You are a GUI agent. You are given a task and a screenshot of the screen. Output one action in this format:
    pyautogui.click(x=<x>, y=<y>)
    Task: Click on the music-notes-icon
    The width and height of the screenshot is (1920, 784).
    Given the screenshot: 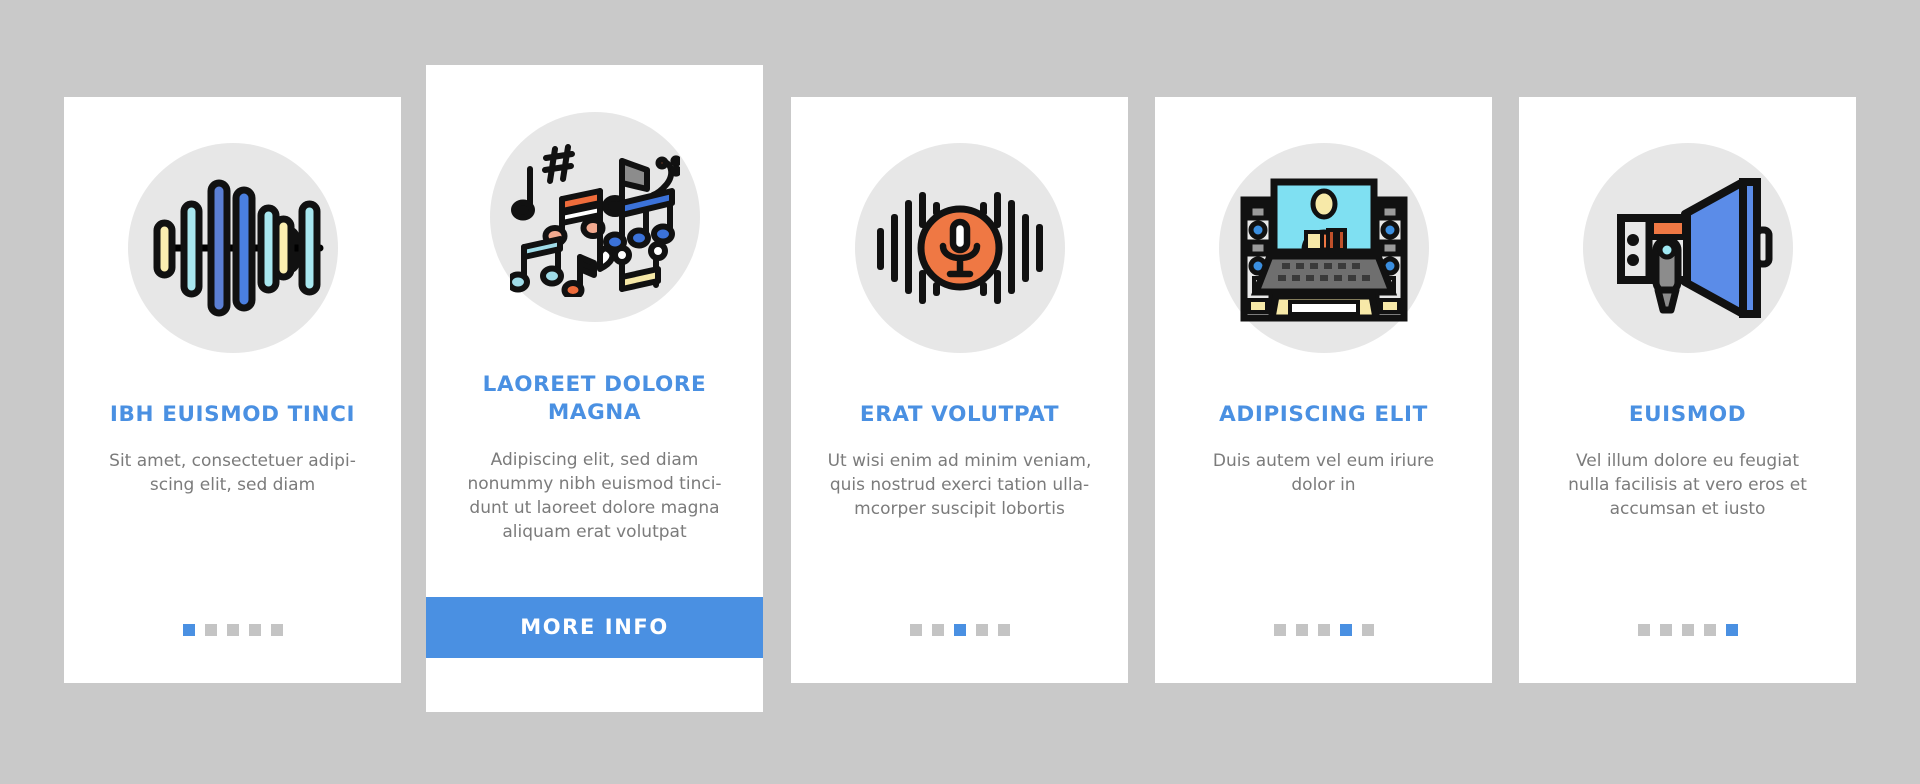 What is the action you would take?
    pyautogui.click(x=594, y=217)
    